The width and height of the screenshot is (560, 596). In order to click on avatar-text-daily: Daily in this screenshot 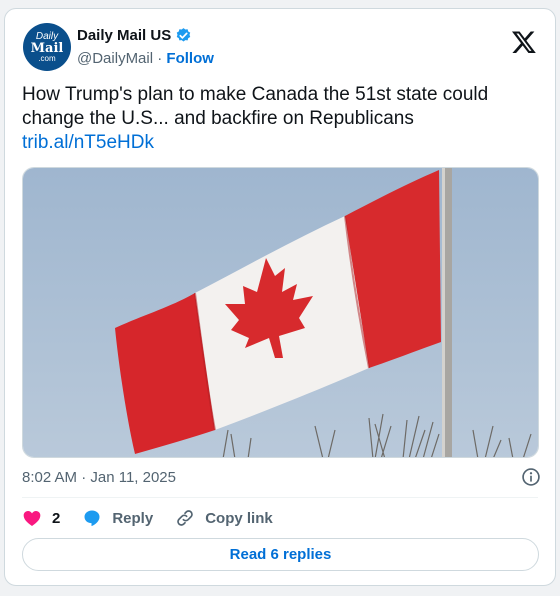, I will do `click(47, 36)`.